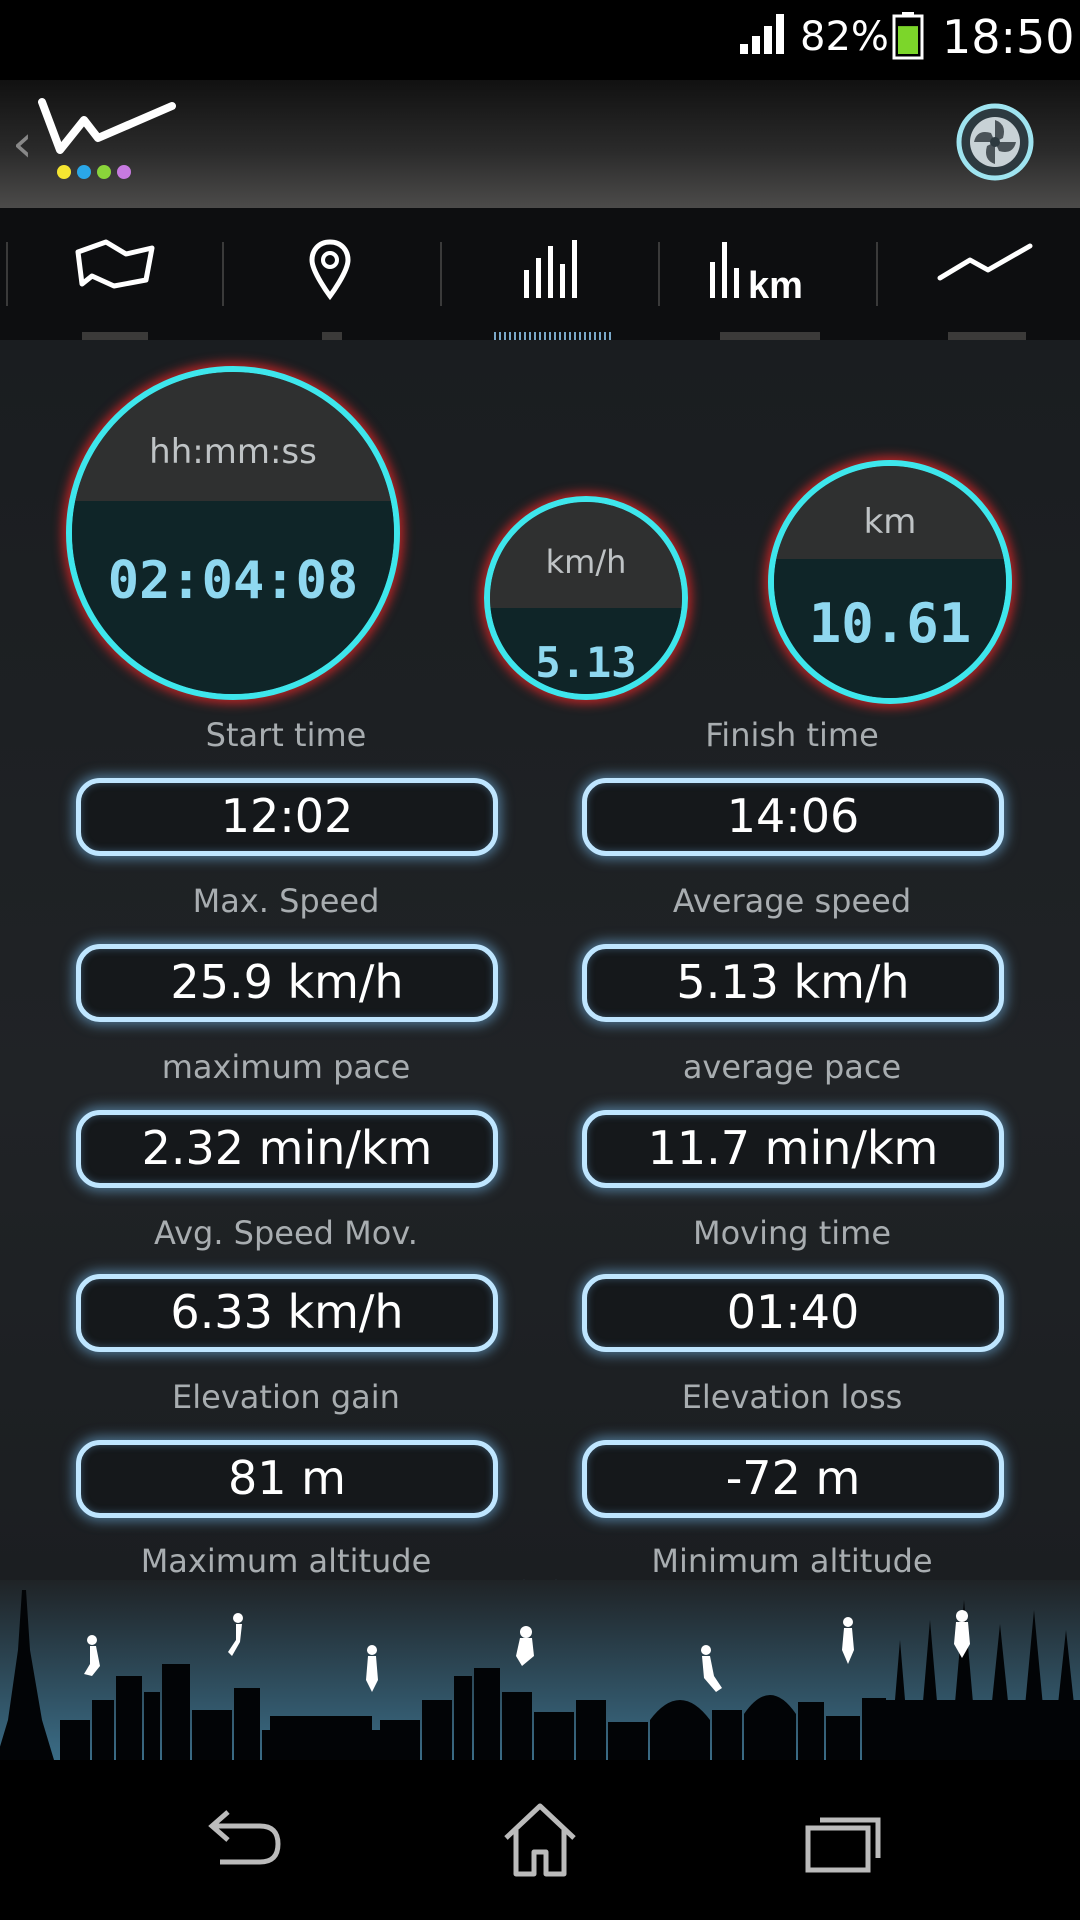 This screenshot has height=1920, width=1080. Describe the element at coordinates (792, 1561) in the screenshot. I see `minimum-altitude-label: Minimum altitude` at that location.